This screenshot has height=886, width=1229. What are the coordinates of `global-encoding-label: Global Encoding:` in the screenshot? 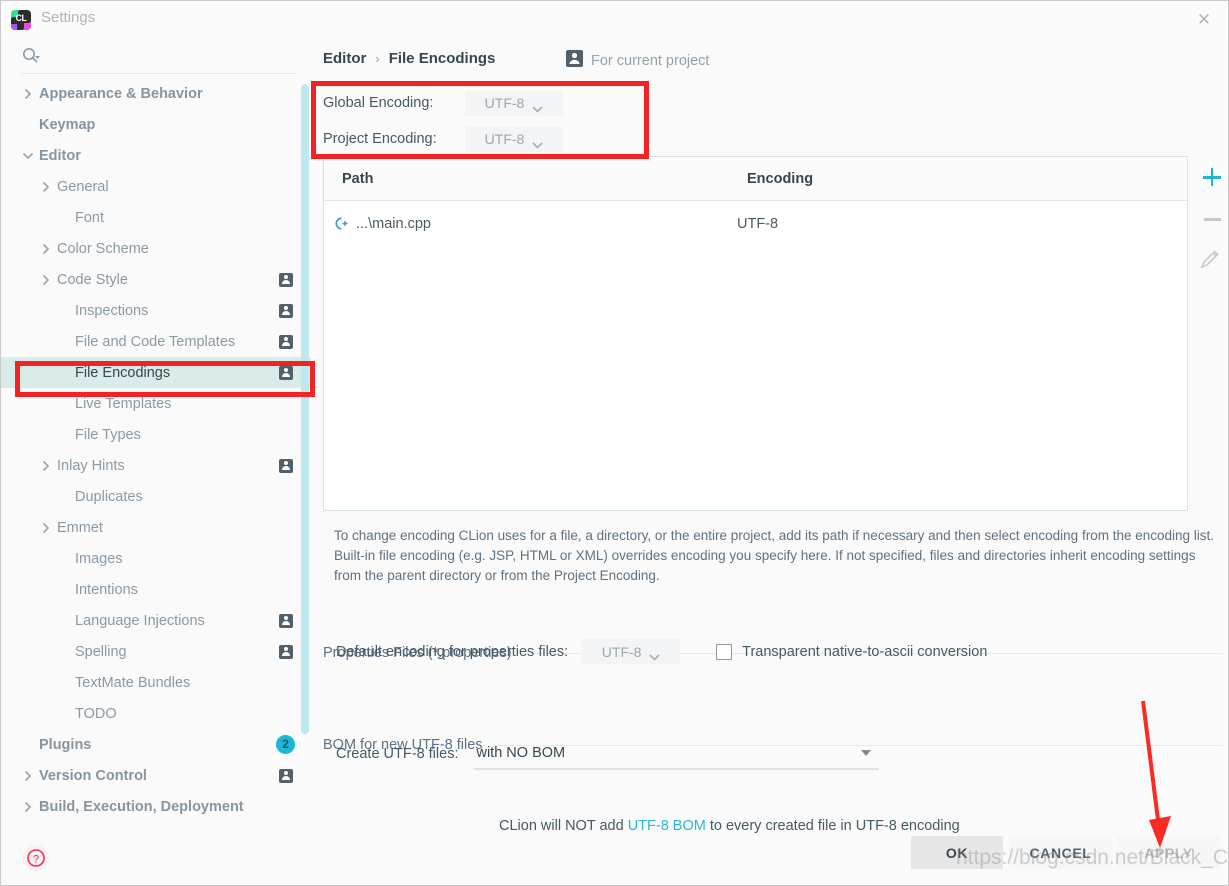 It's located at (378, 103).